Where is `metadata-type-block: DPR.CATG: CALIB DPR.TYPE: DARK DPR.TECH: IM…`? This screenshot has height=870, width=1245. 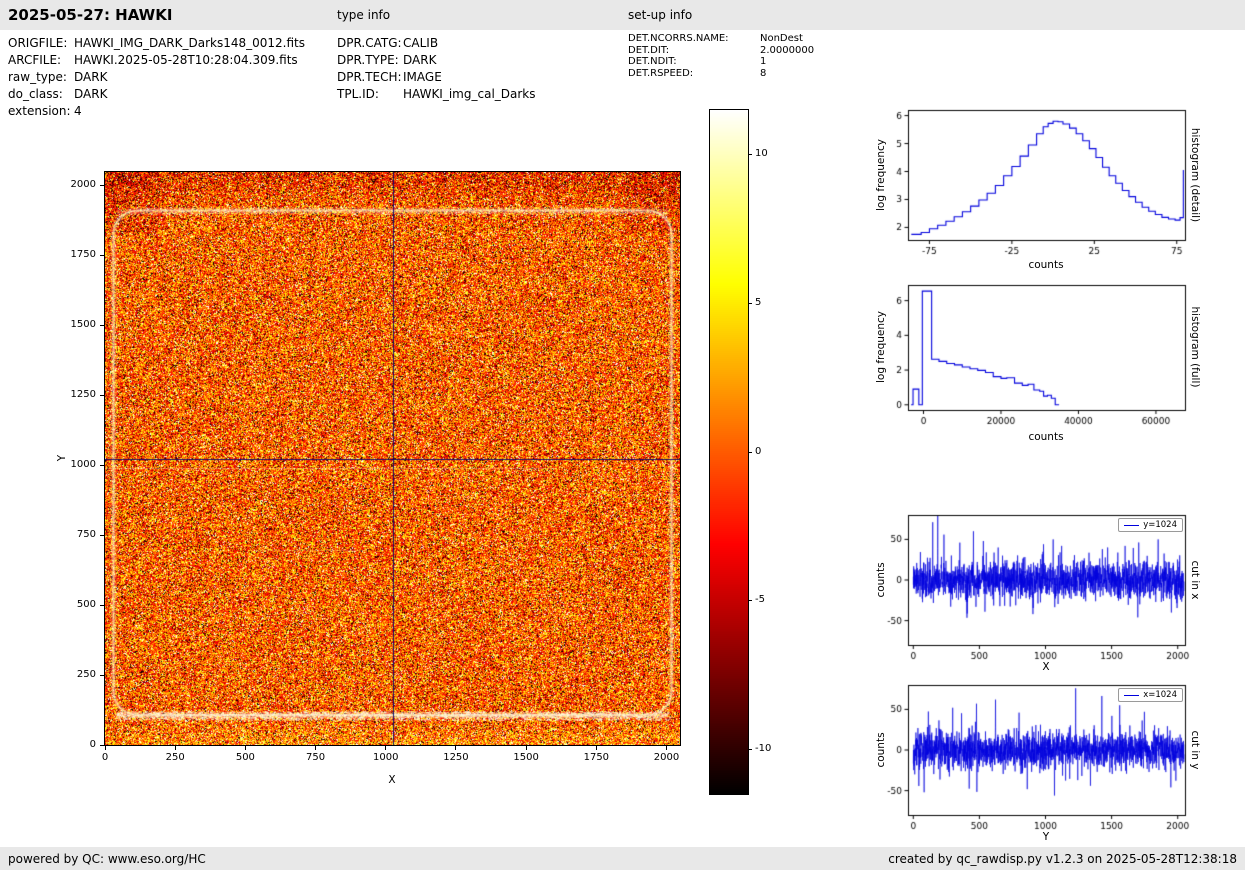
metadata-type-block: DPR.CATG: CALIB DPR.TYPE: DARK DPR.TECH: IM… is located at coordinates (436, 69).